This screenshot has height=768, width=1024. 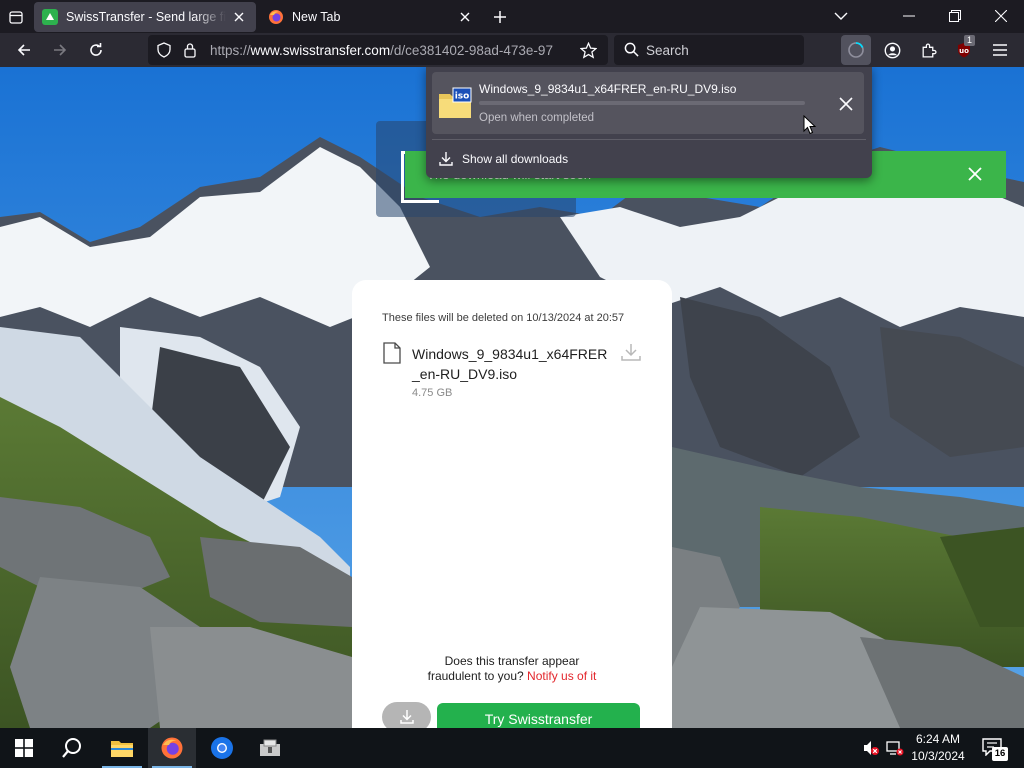 What do you see at coordinates (938, 756) in the screenshot?
I see `clock-date: 10/3/2024` at bounding box center [938, 756].